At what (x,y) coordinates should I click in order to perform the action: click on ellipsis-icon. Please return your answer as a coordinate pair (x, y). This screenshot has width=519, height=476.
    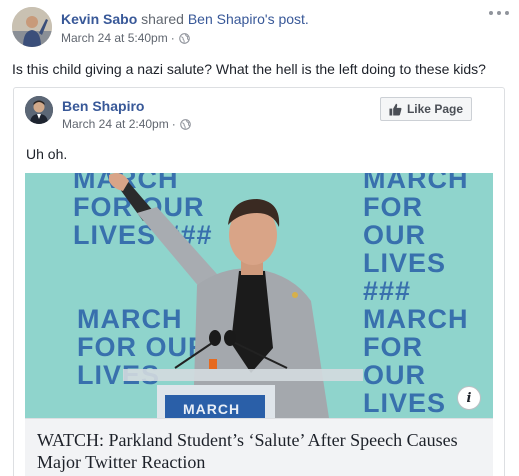
    Looking at the image, I should click on (491, 13).